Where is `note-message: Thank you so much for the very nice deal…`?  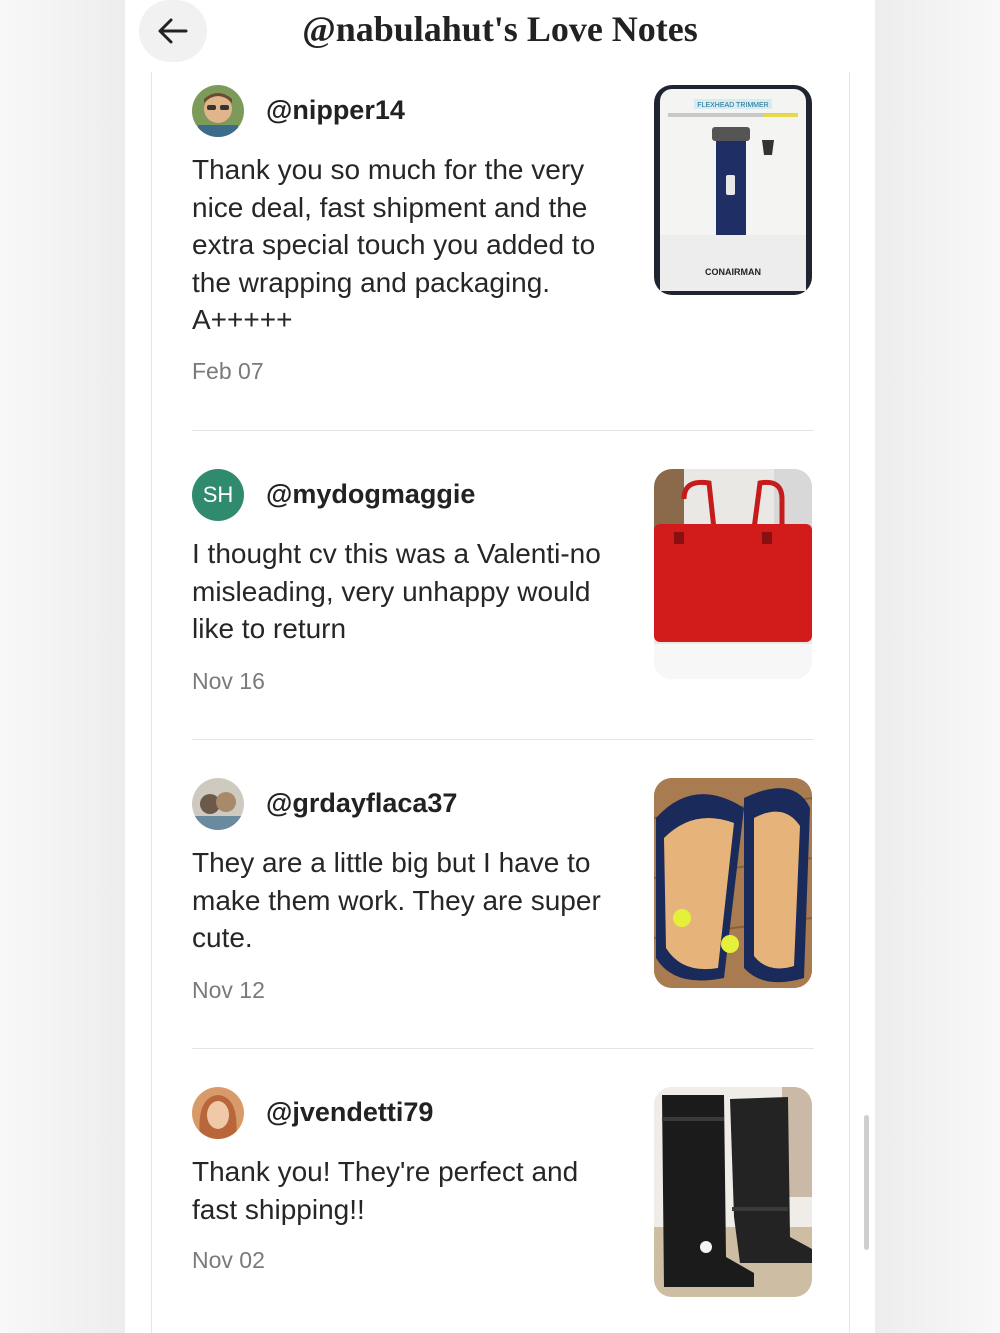
note-message: Thank you so much for the very nice deal… is located at coordinates (394, 244).